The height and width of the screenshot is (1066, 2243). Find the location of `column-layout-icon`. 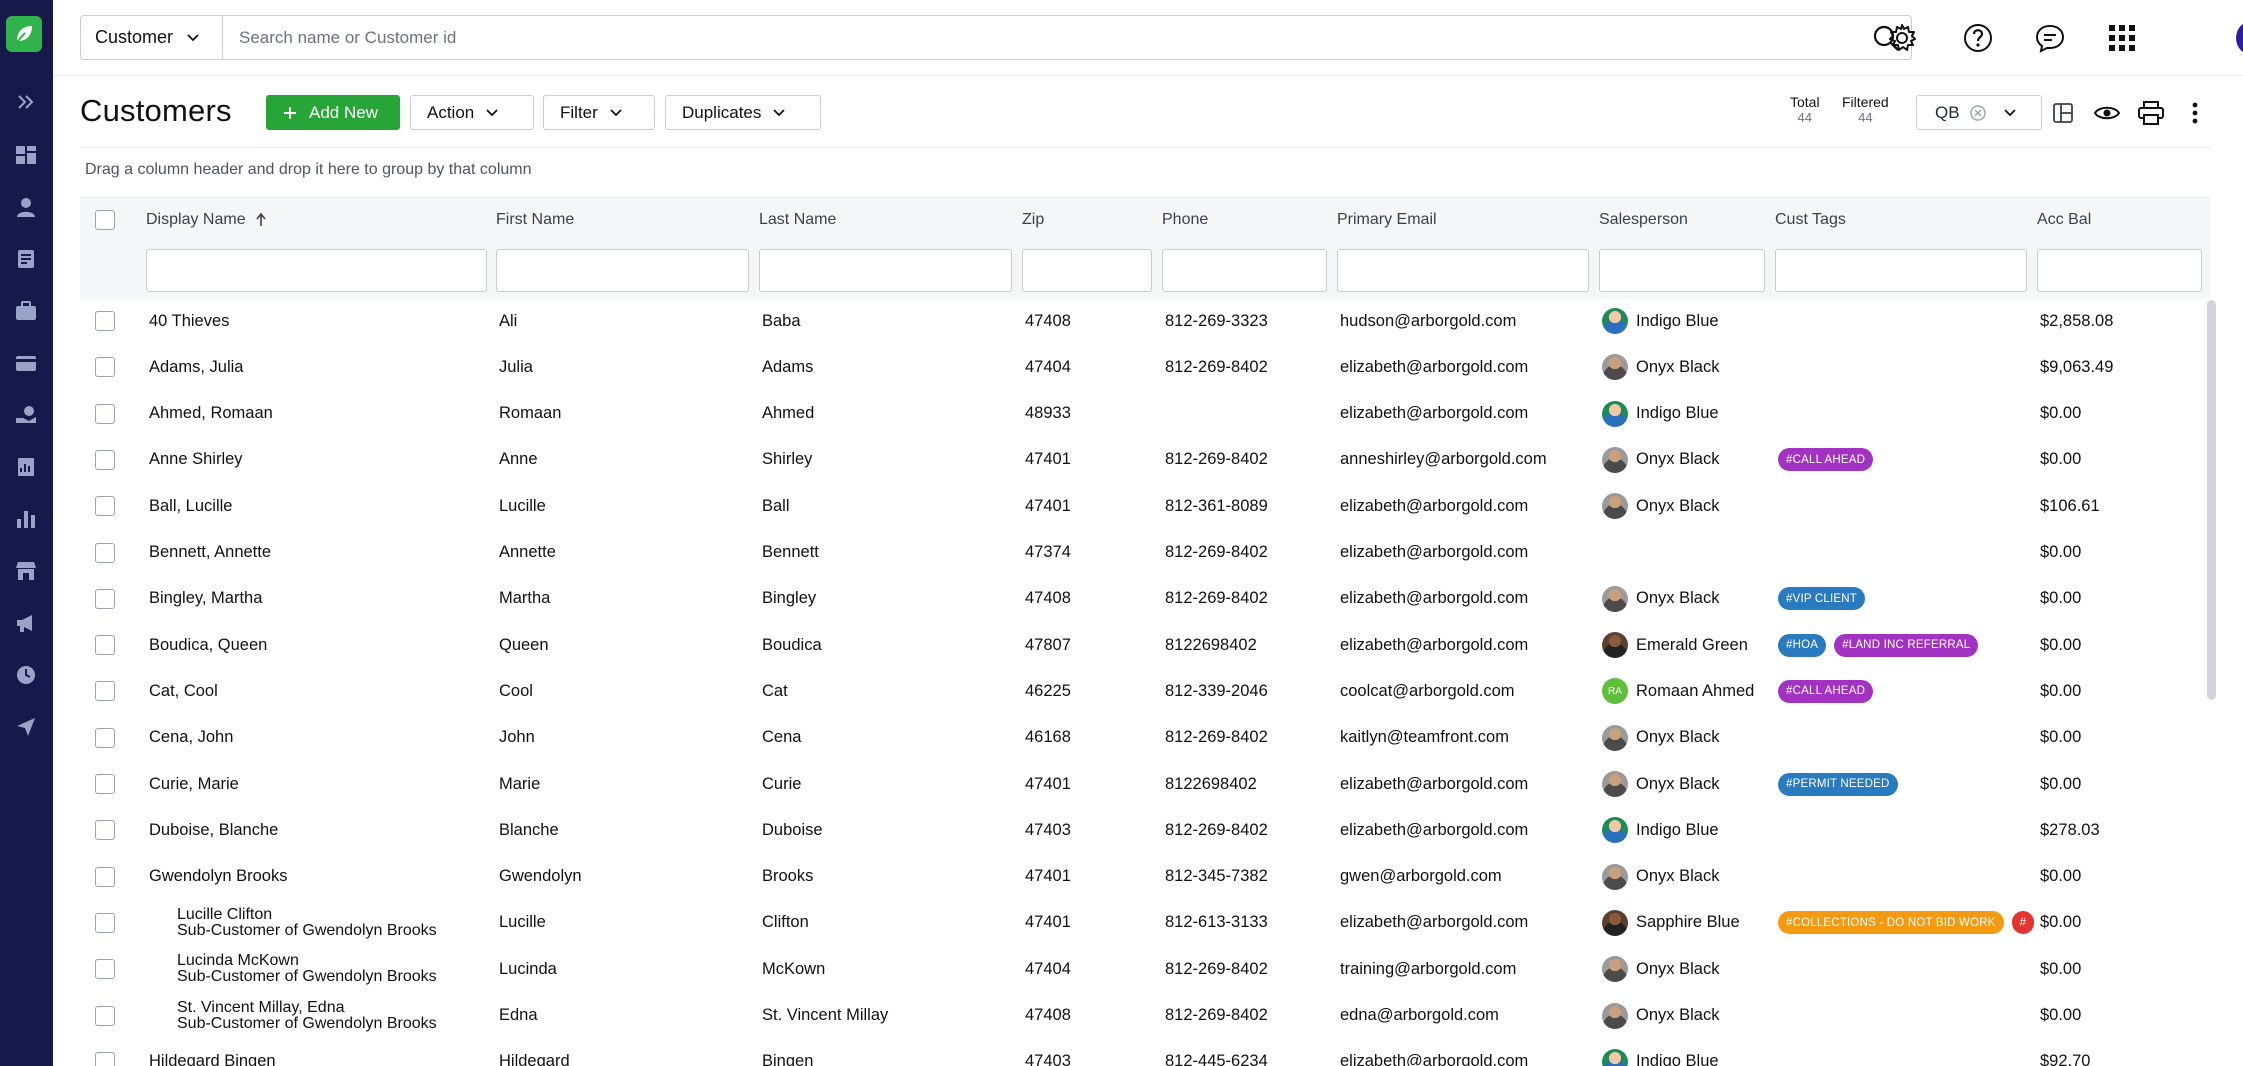

column-layout-icon is located at coordinates (2063, 113).